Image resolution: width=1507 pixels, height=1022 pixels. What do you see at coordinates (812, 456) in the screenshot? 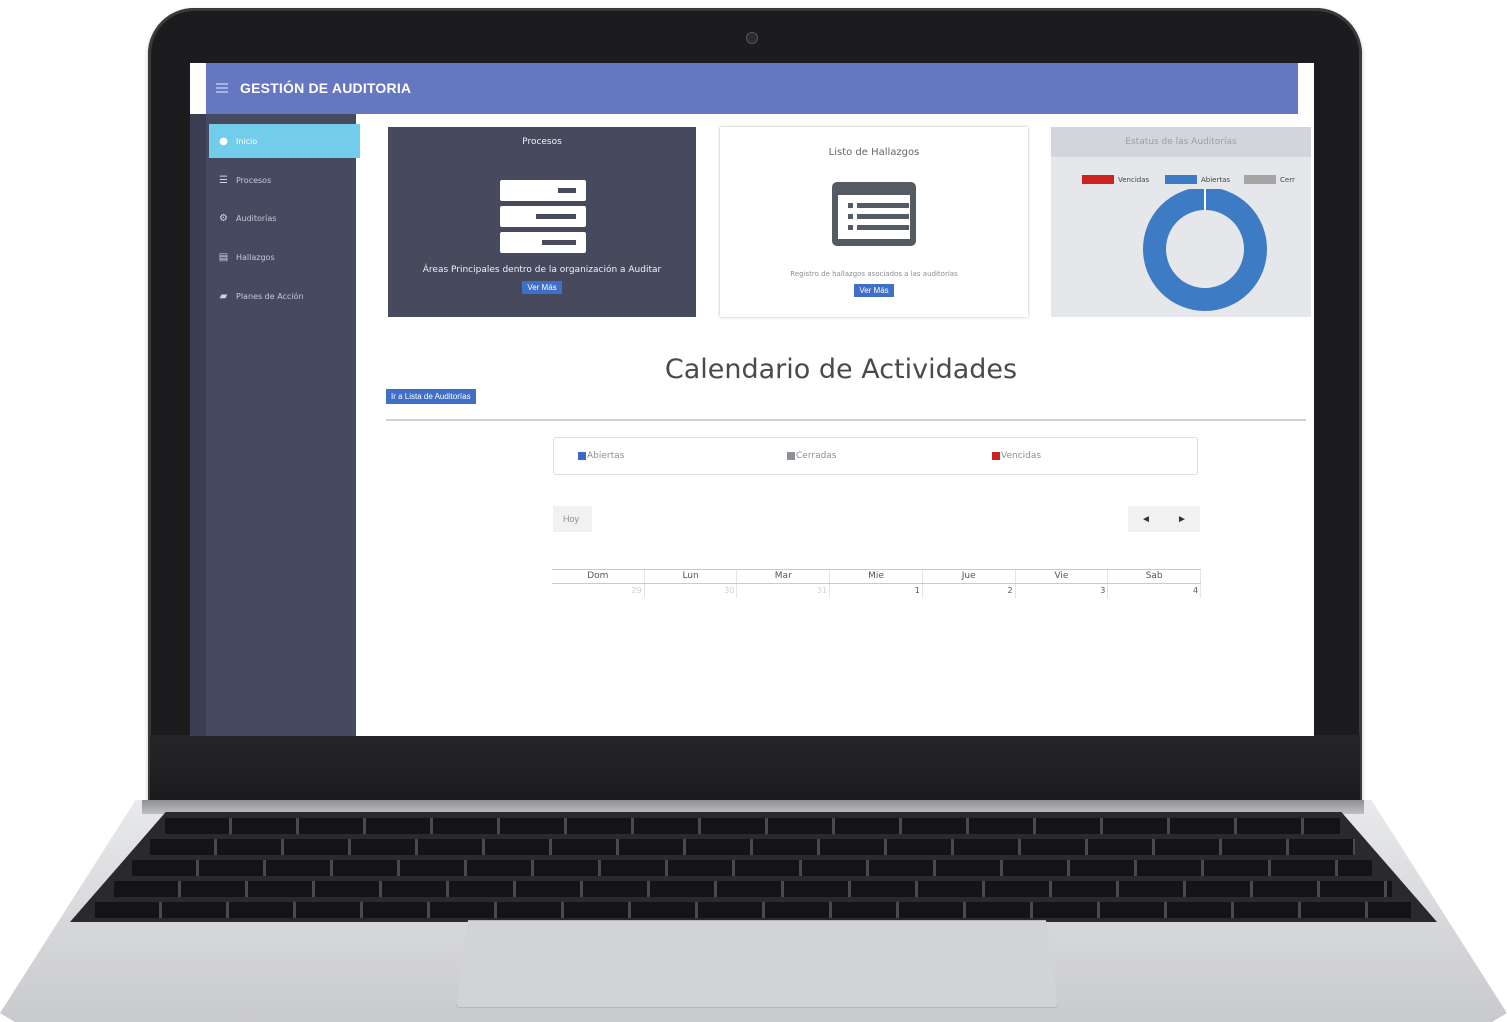
I see `legend-item-cerradas: Cerradas` at bounding box center [812, 456].